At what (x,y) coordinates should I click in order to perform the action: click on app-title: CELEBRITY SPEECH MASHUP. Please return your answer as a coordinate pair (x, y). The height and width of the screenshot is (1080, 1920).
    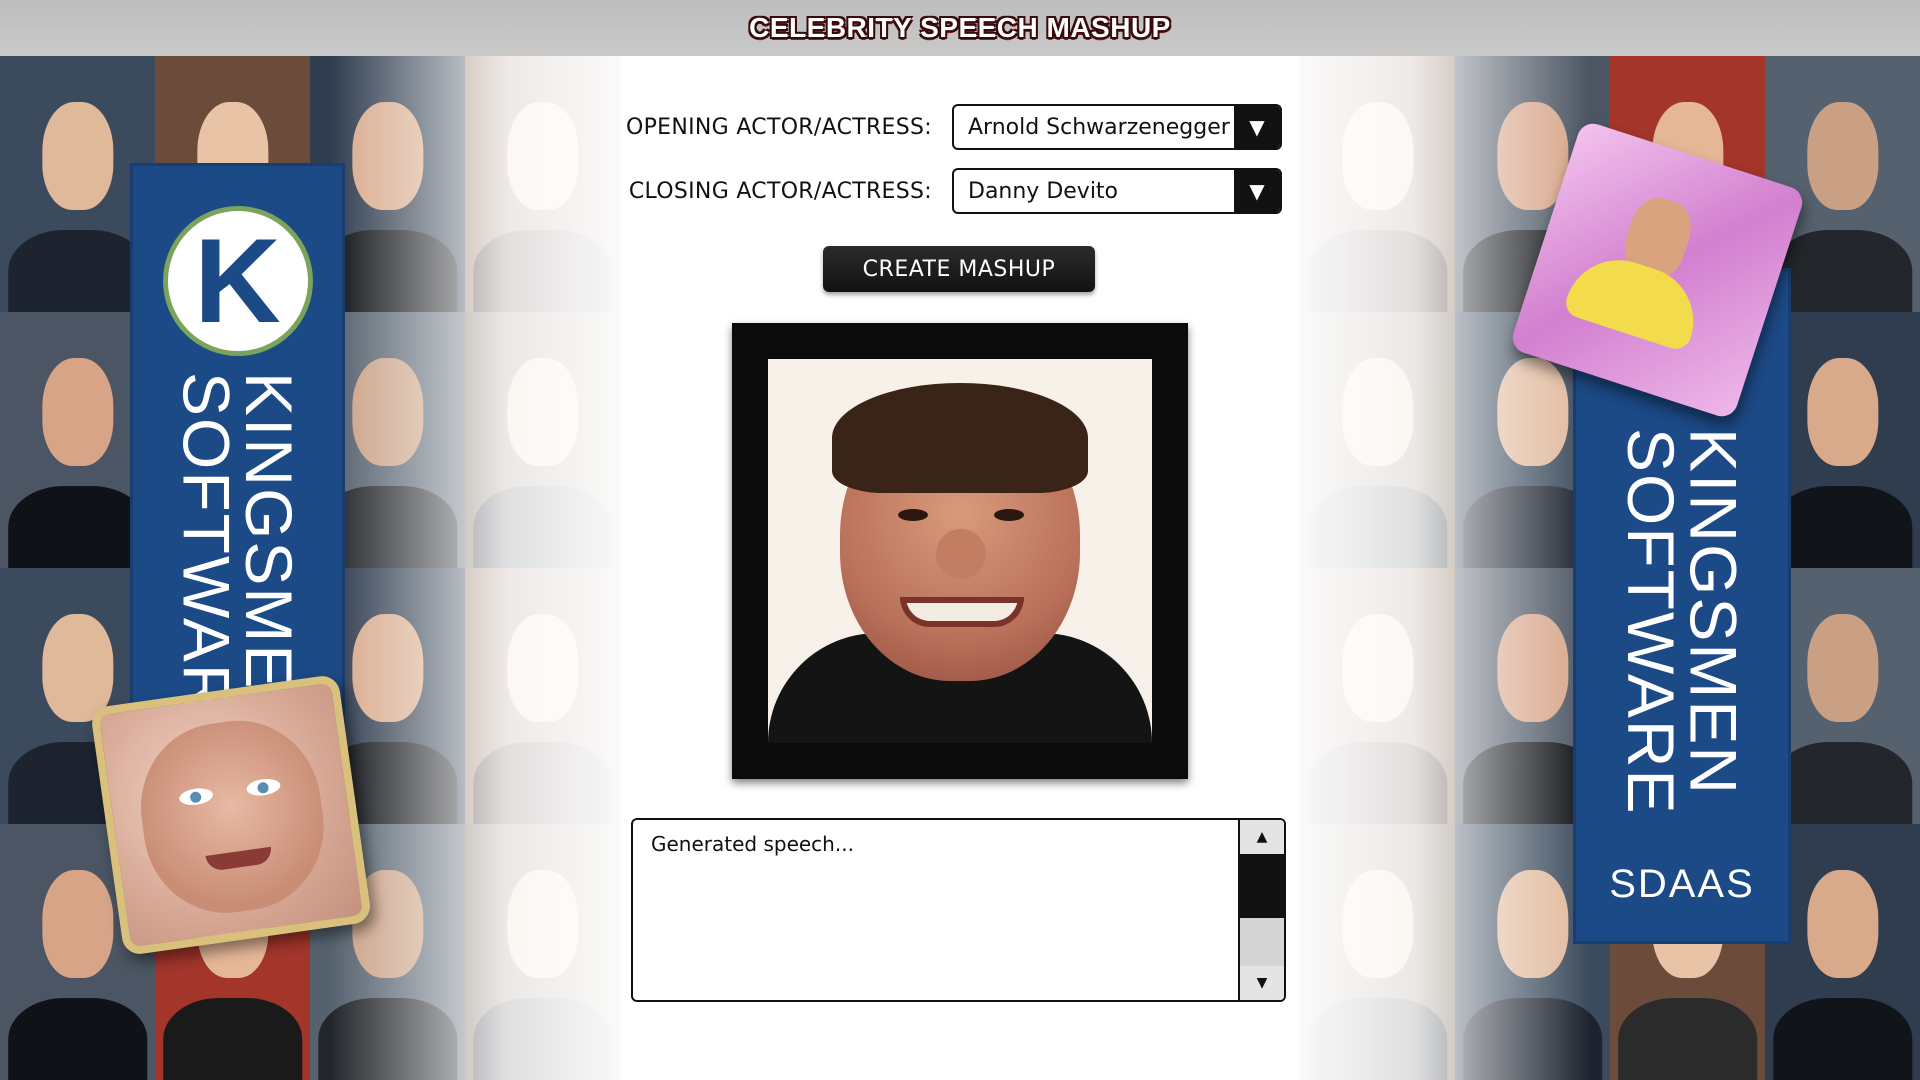
    Looking at the image, I should click on (960, 27).